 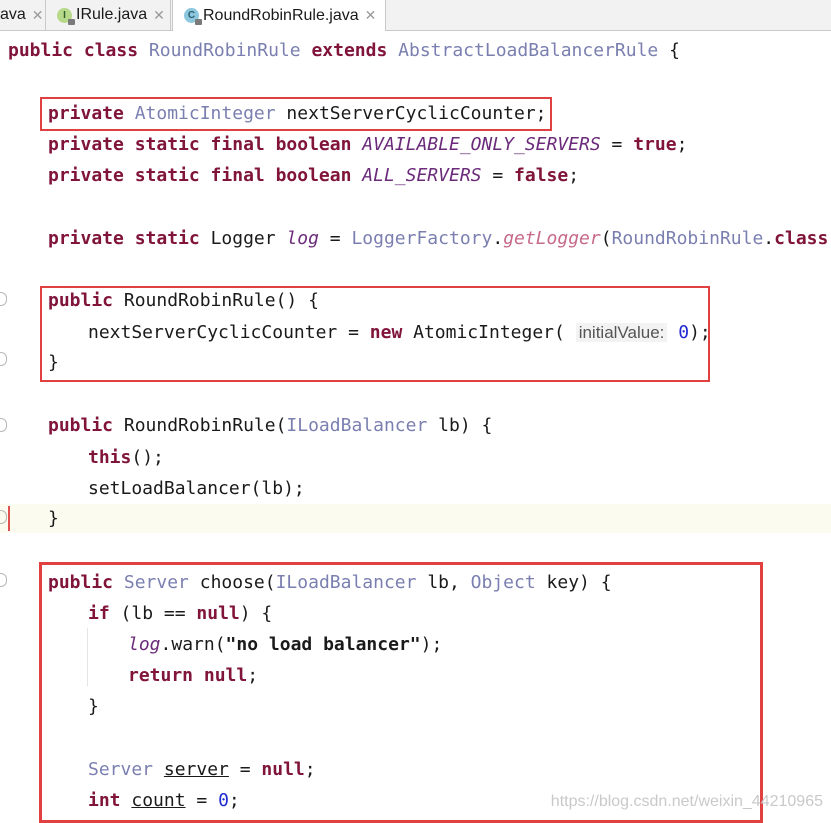 I want to click on highlight-box-default-ctor, so click(x=375, y=334).